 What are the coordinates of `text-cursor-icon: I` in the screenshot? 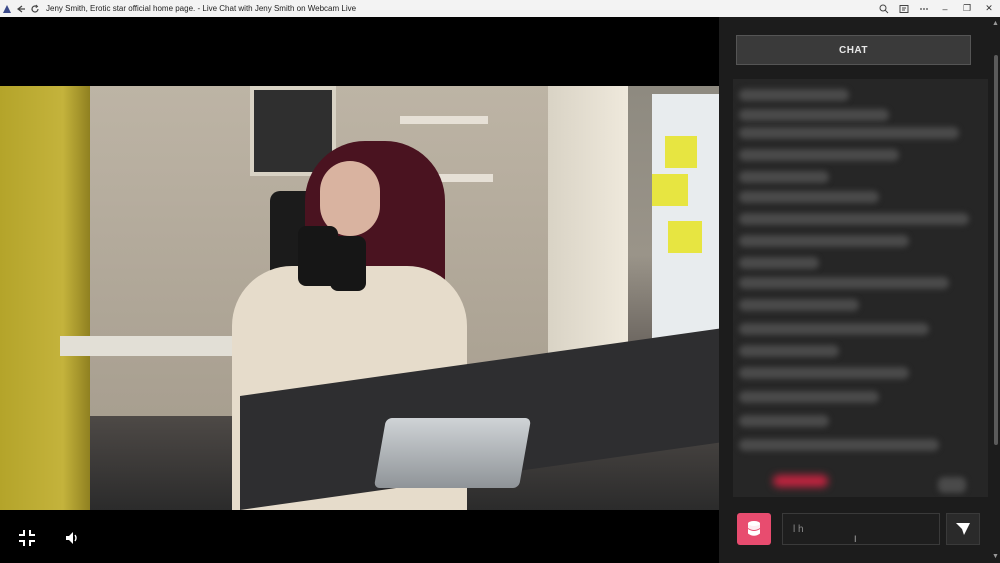 It's located at (855, 539).